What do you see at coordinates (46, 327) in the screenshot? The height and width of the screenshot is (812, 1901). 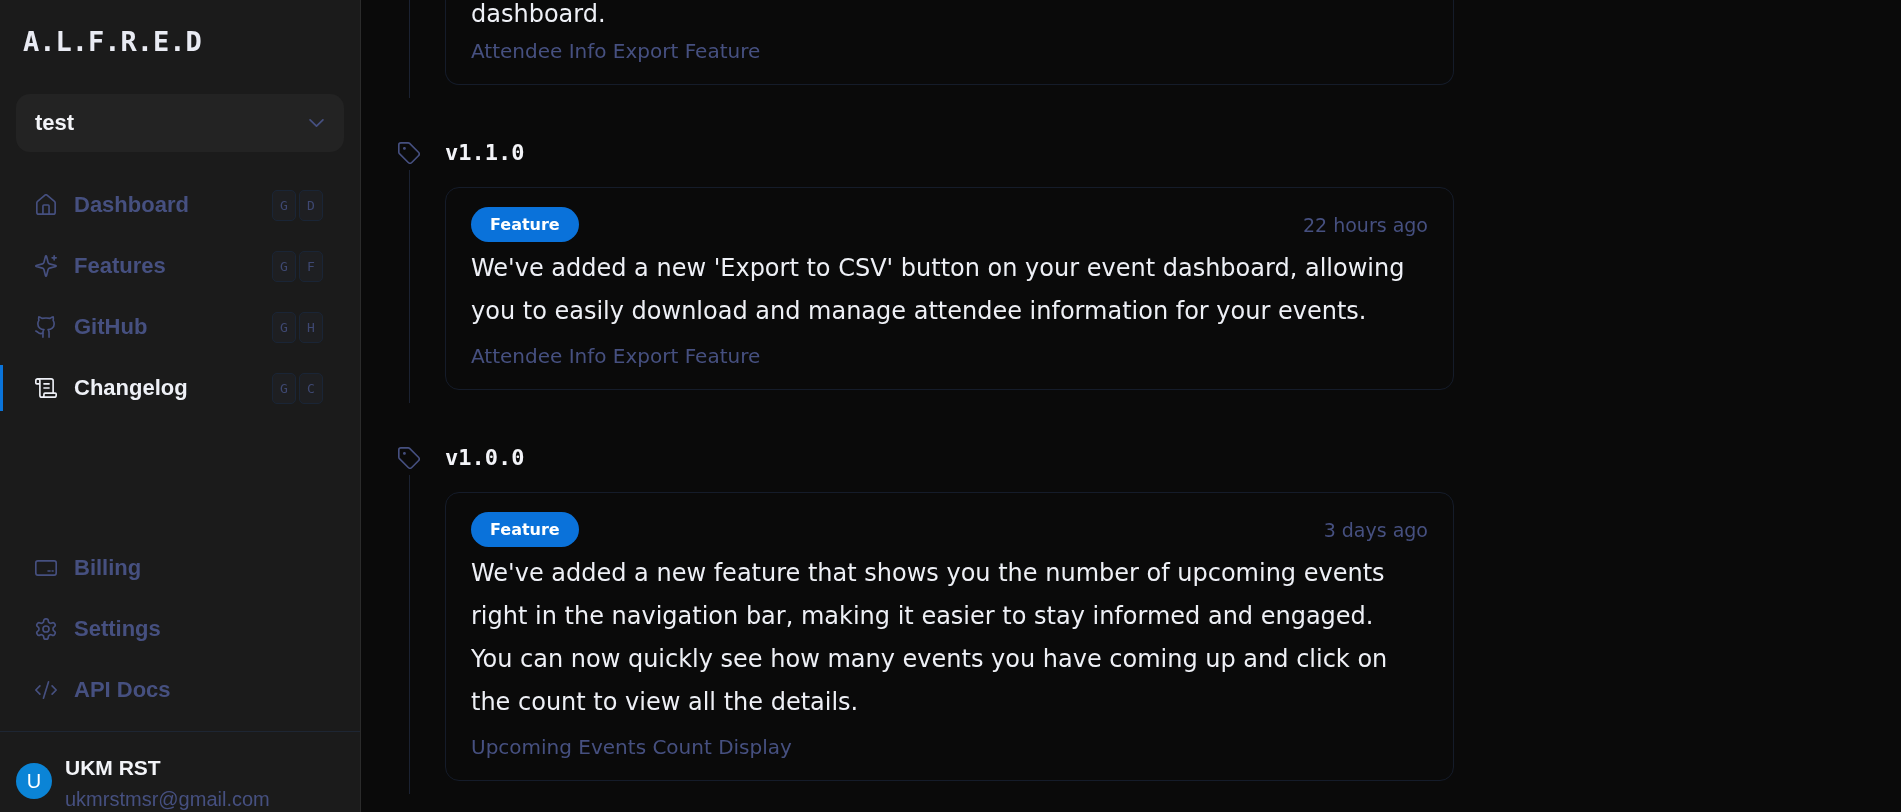 I see `cat-icon` at bounding box center [46, 327].